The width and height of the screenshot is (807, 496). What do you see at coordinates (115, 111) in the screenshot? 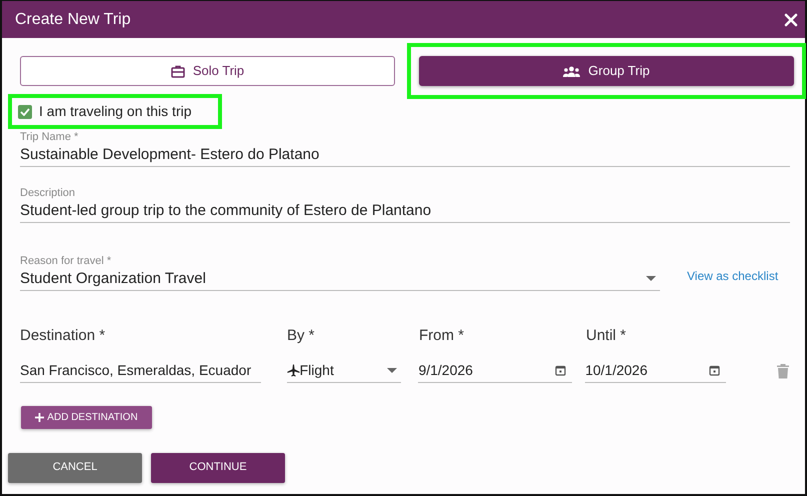
I see `checkbox-label: I am traveling on this trip` at bounding box center [115, 111].